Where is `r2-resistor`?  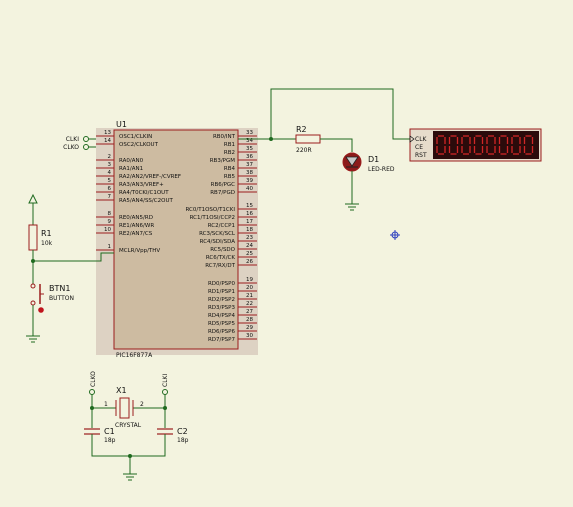 r2-resistor is located at coordinates (308, 139).